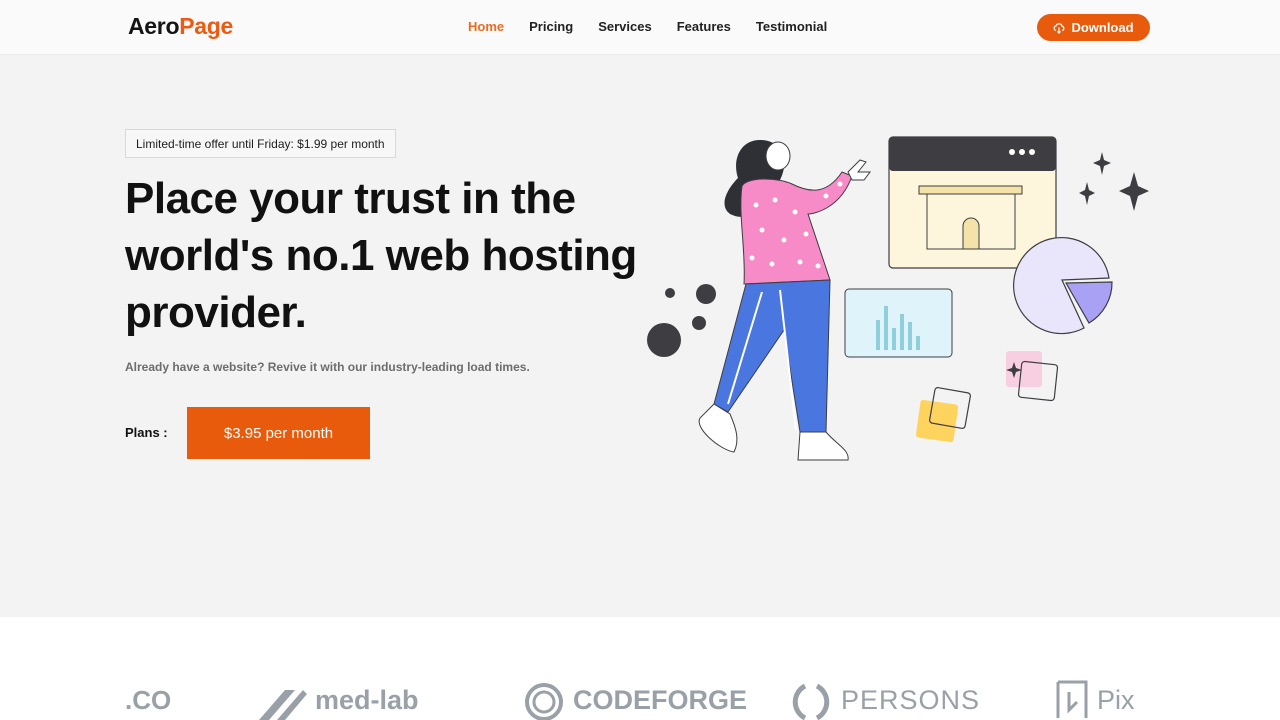 This screenshot has height=720, width=1280. I want to click on download-button: Download, so click(1093, 27).